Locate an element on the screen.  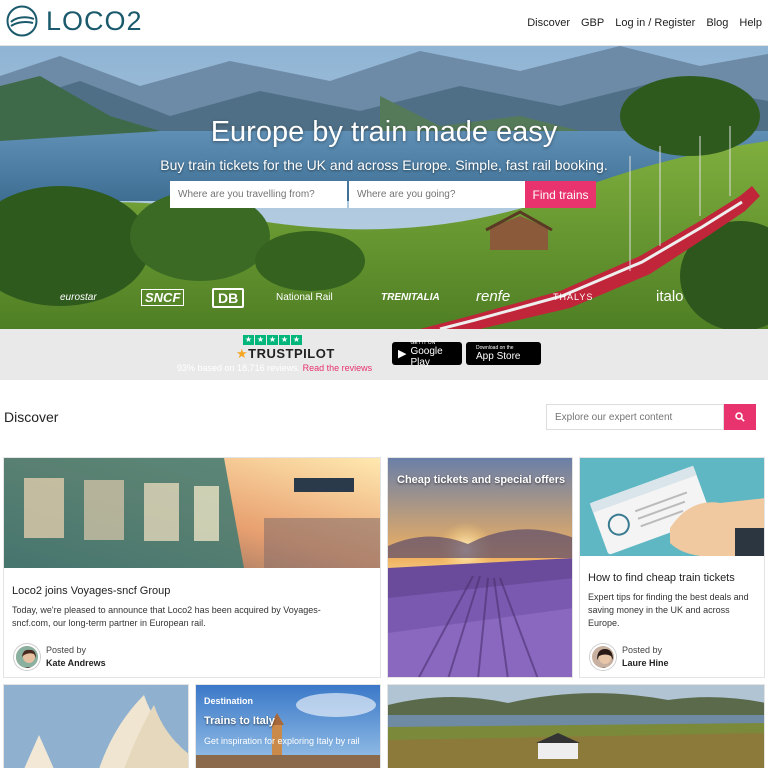
hero-title: Europe by train made easy is located at coordinates (384, 132).